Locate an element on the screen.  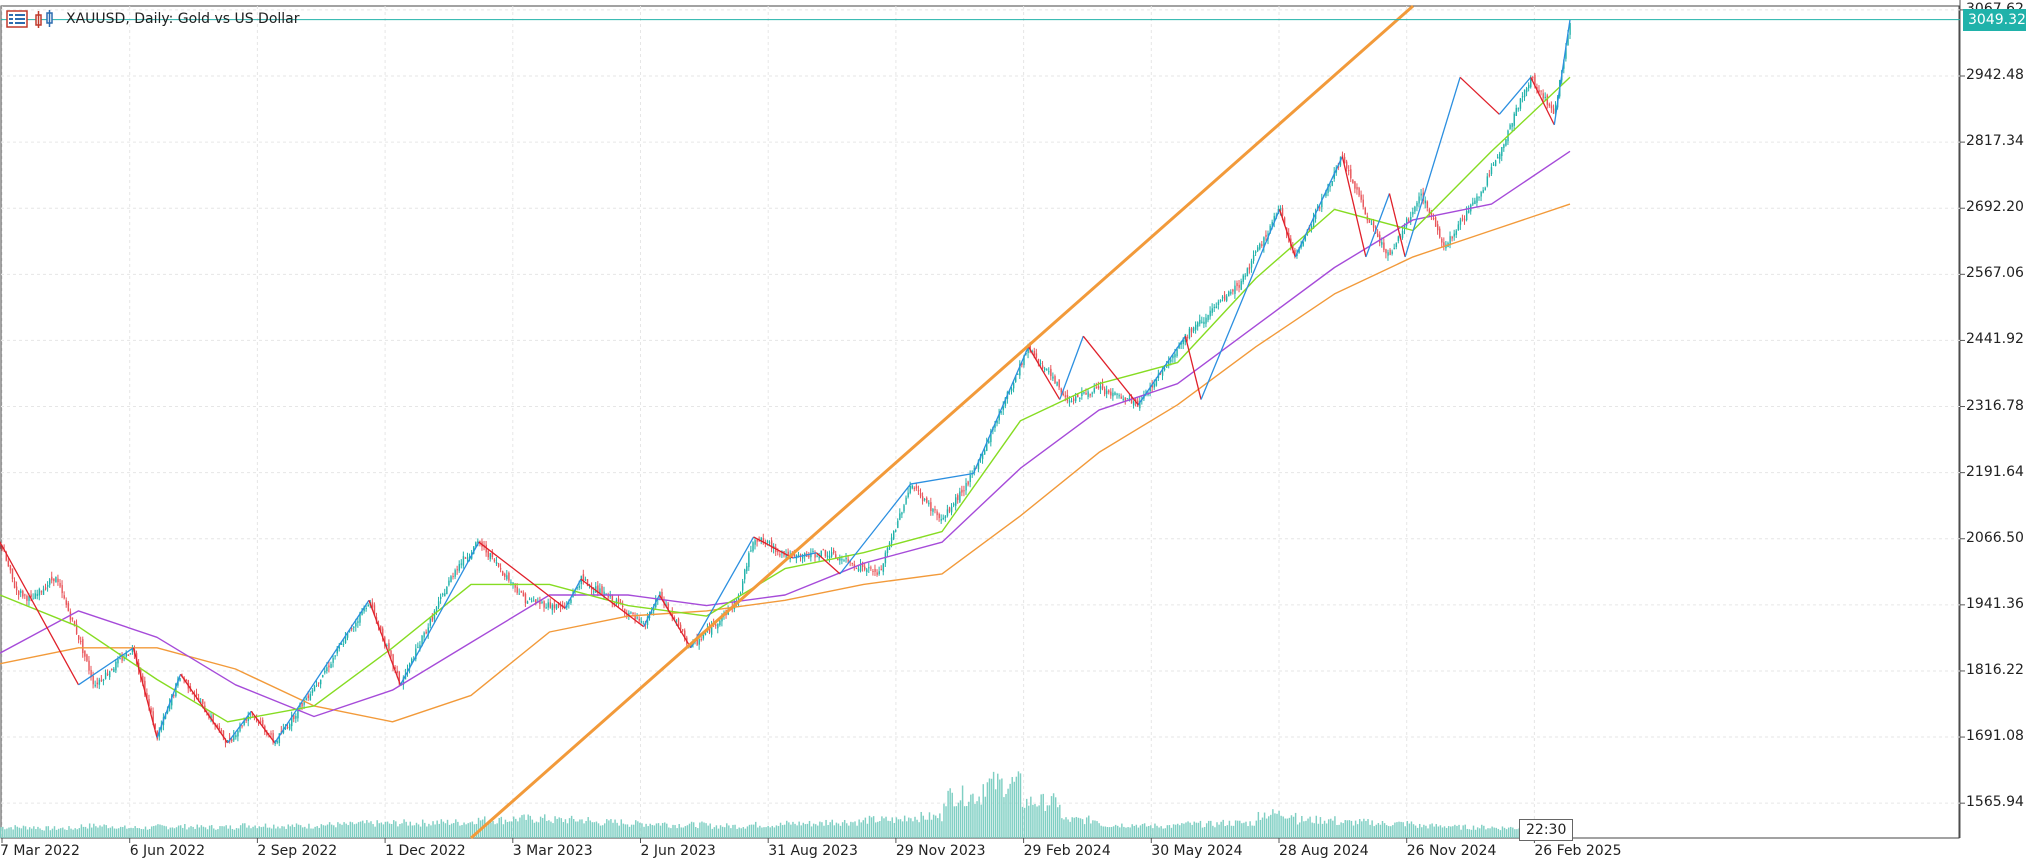
chart-type-icon is located at coordinates (45, 19).